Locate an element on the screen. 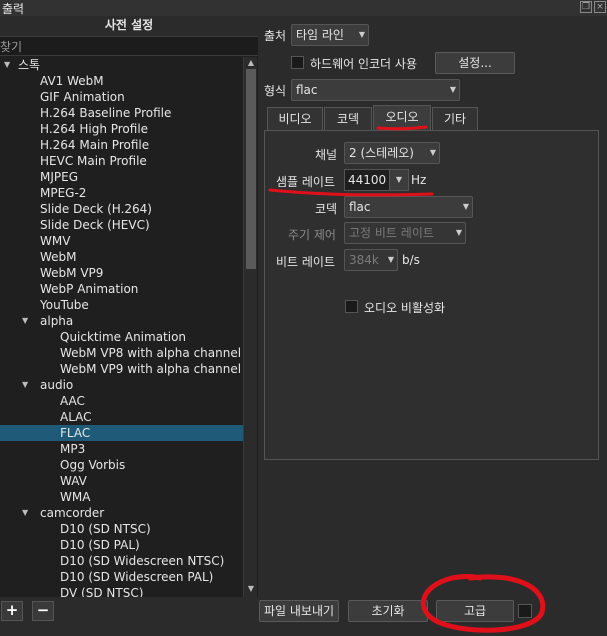 This screenshot has width=607, height=636. tree-item: WebM VP8 with alpha channel is located at coordinates (121, 353).